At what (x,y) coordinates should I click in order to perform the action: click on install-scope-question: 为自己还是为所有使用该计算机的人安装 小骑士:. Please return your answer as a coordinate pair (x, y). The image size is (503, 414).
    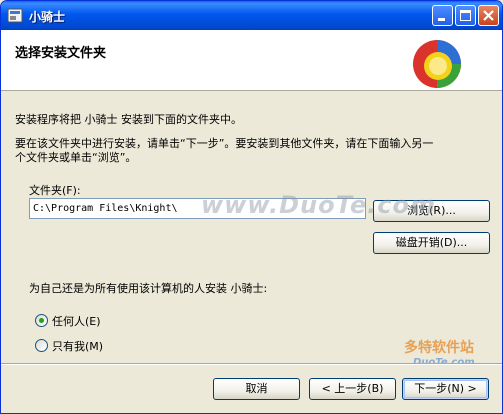
    Looking at the image, I should click on (148, 288).